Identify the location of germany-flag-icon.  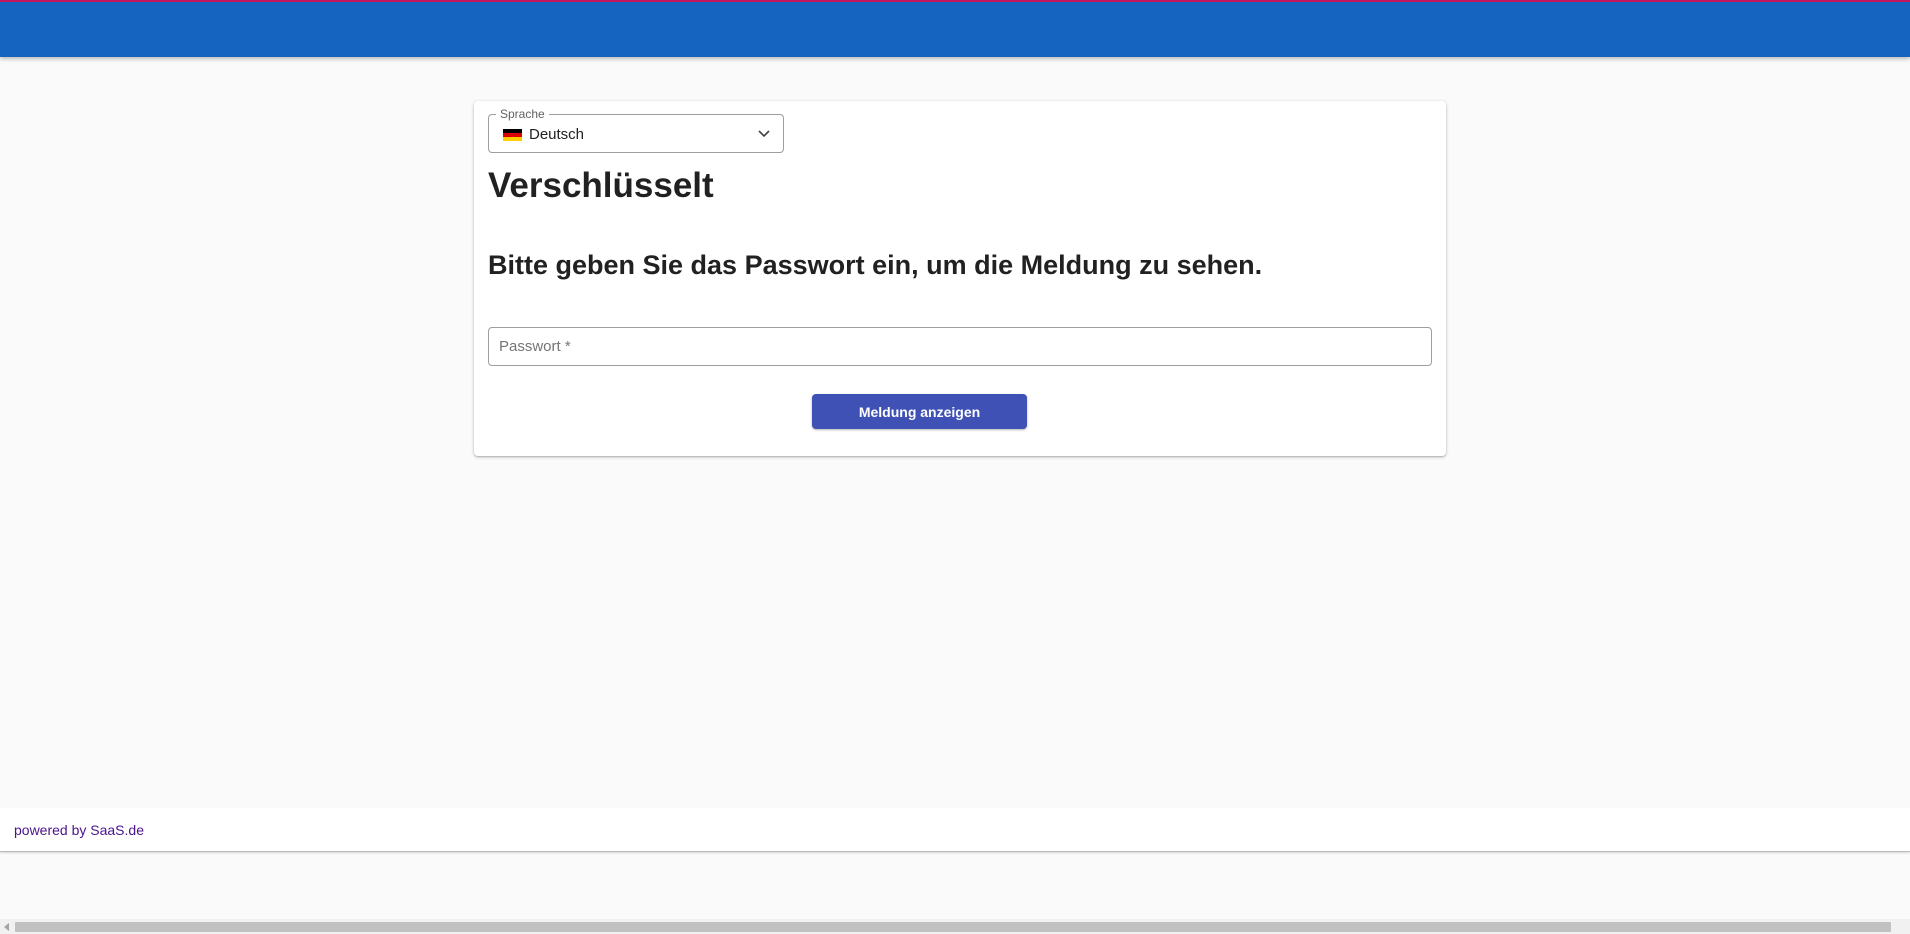
(512, 135).